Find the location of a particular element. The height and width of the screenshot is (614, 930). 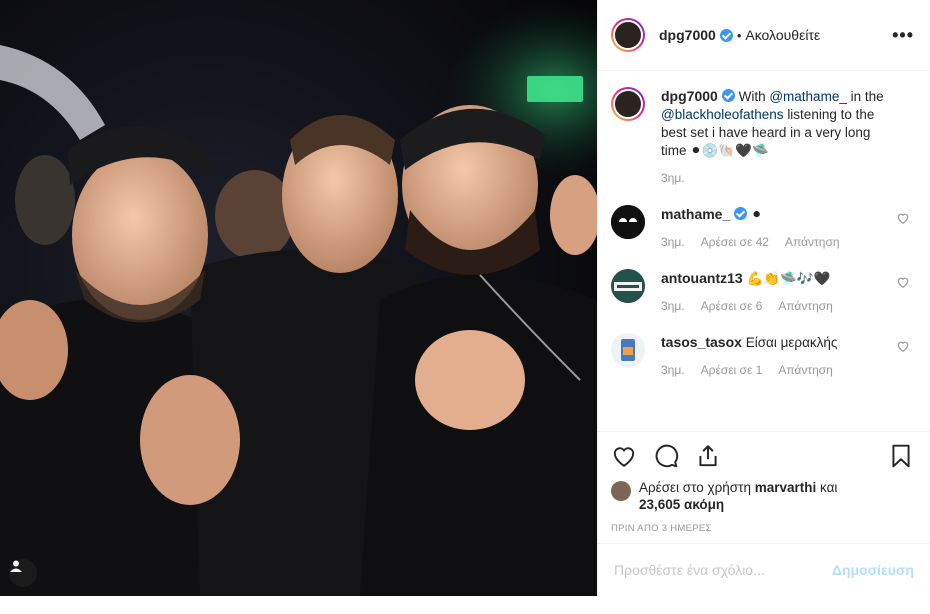

comment-likes: Αρέσει σε 42 is located at coordinates (735, 242).